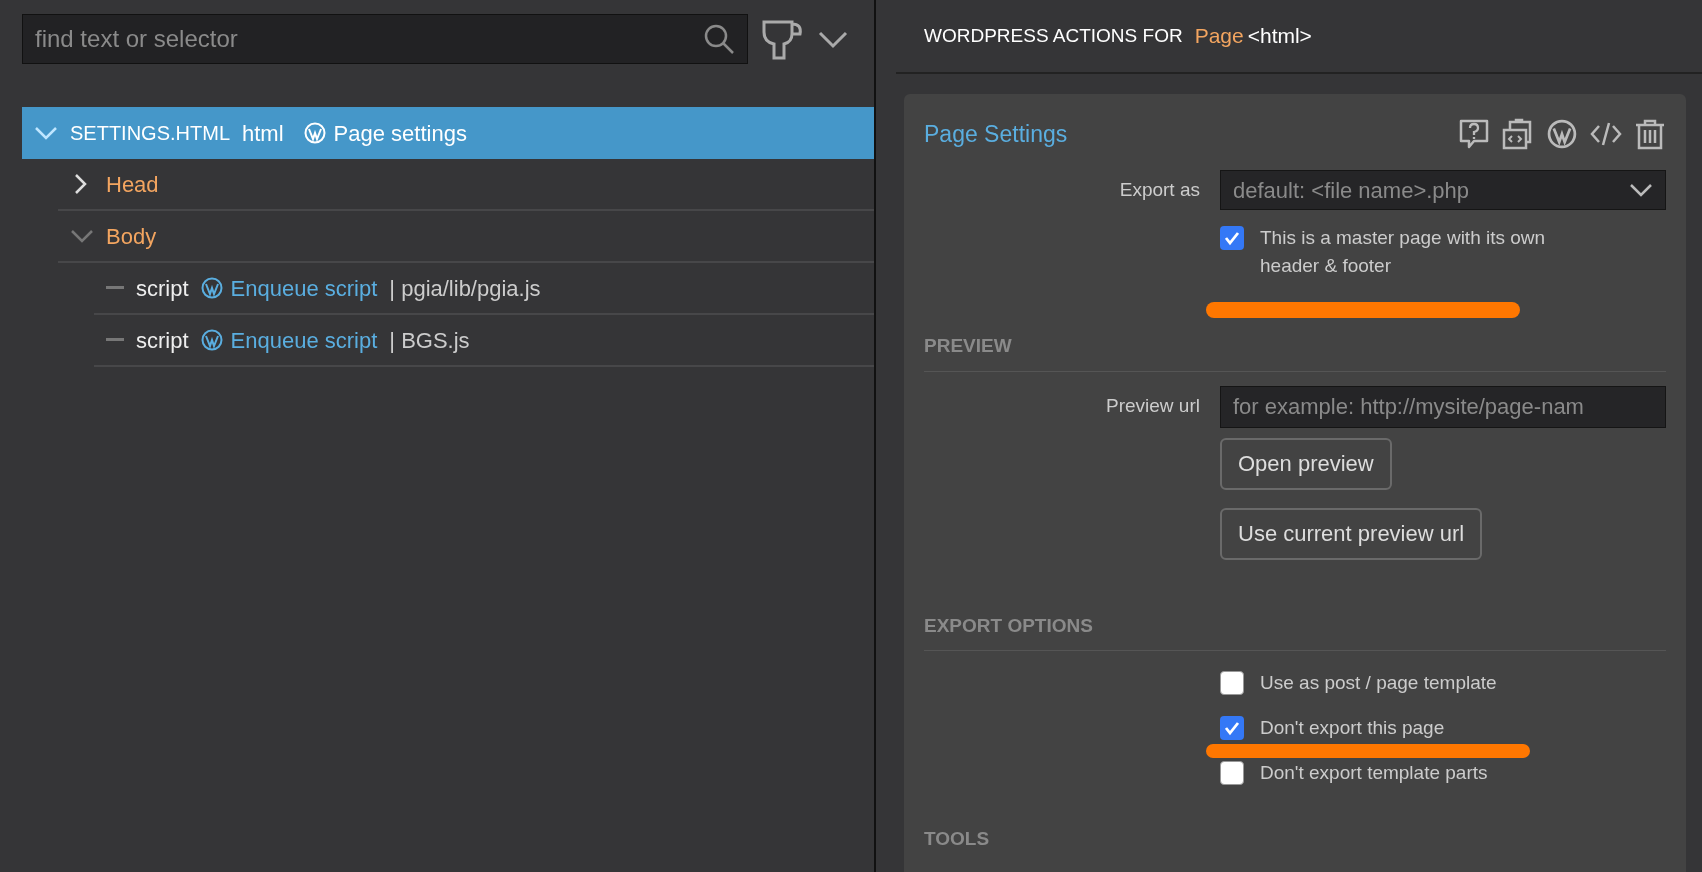 The height and width of the screenshot is (872, 1702). I want to click on file-path: | pgia/lib/pgia.js, so click(465, 288).